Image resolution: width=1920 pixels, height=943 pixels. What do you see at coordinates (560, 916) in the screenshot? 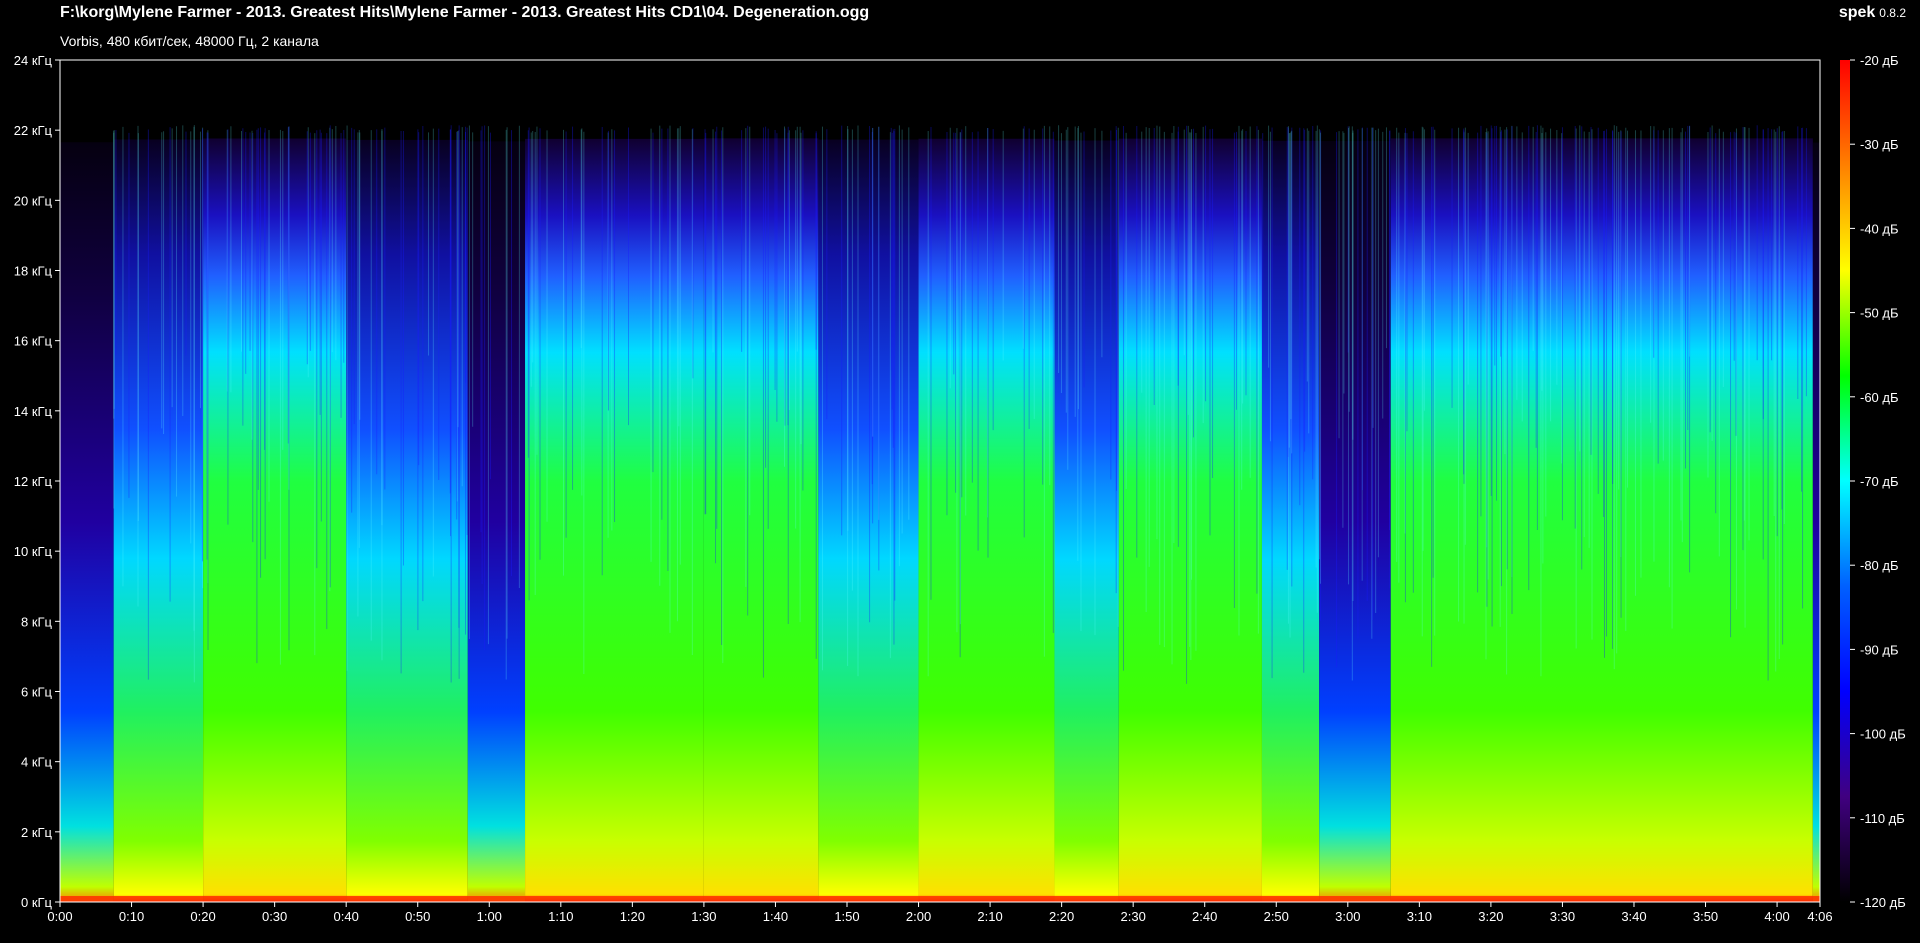
I see `time-tick-label: 1:10` at bounding box center [560, 916].